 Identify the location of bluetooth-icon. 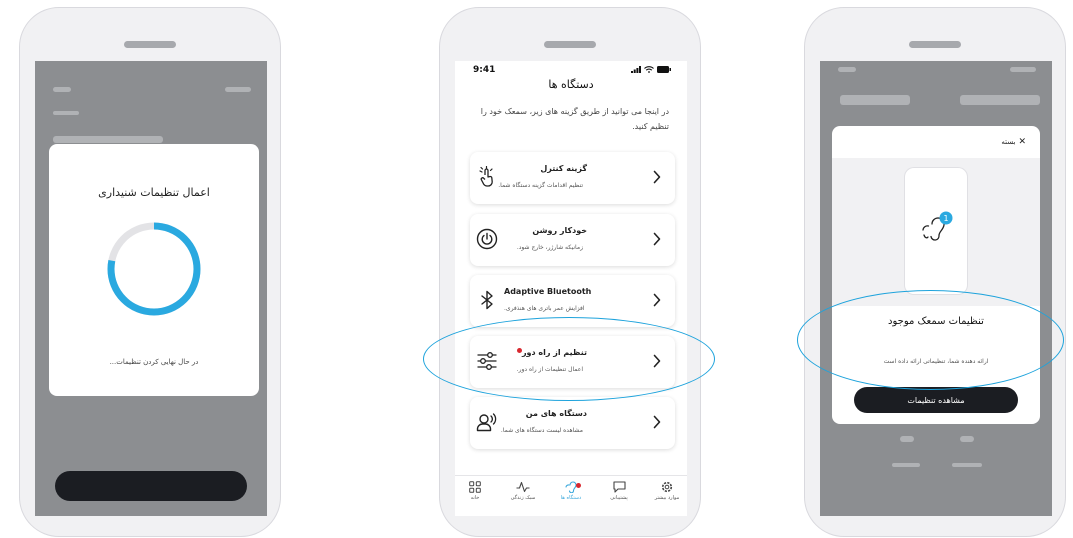
(487, 300).